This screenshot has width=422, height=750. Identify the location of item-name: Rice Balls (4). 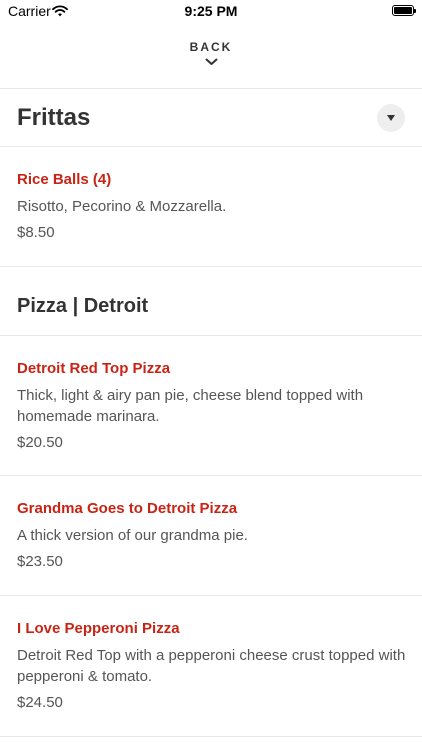
(64, 179).